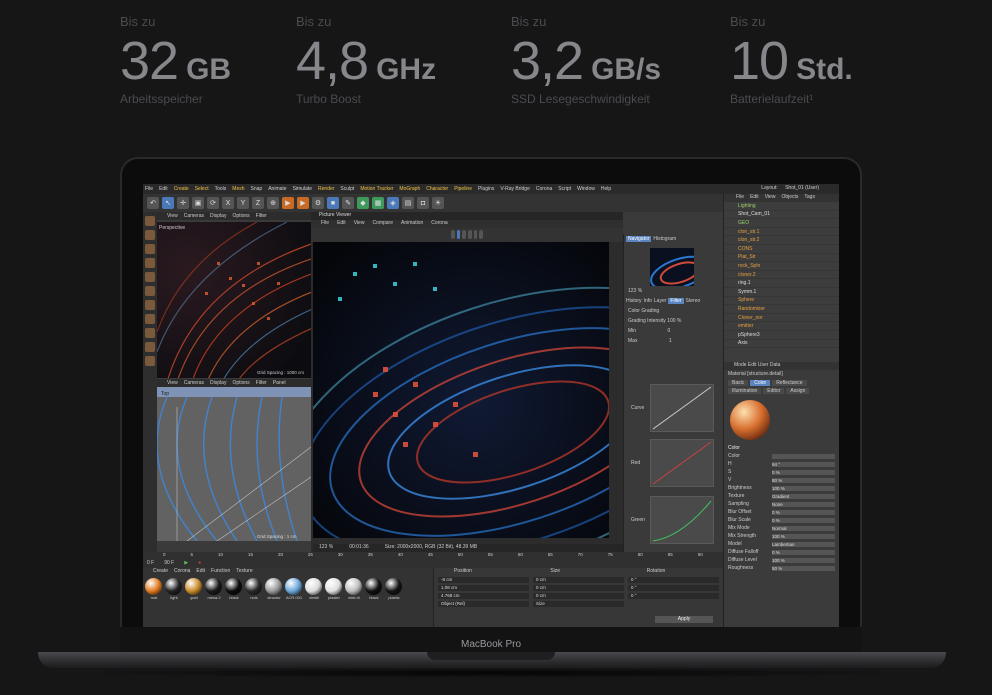 This screenshot has width=992, height=695. Describe the element at coordinates (789, 383) in the screenshot. I see `attribute-tab: Reflectance` at that location.